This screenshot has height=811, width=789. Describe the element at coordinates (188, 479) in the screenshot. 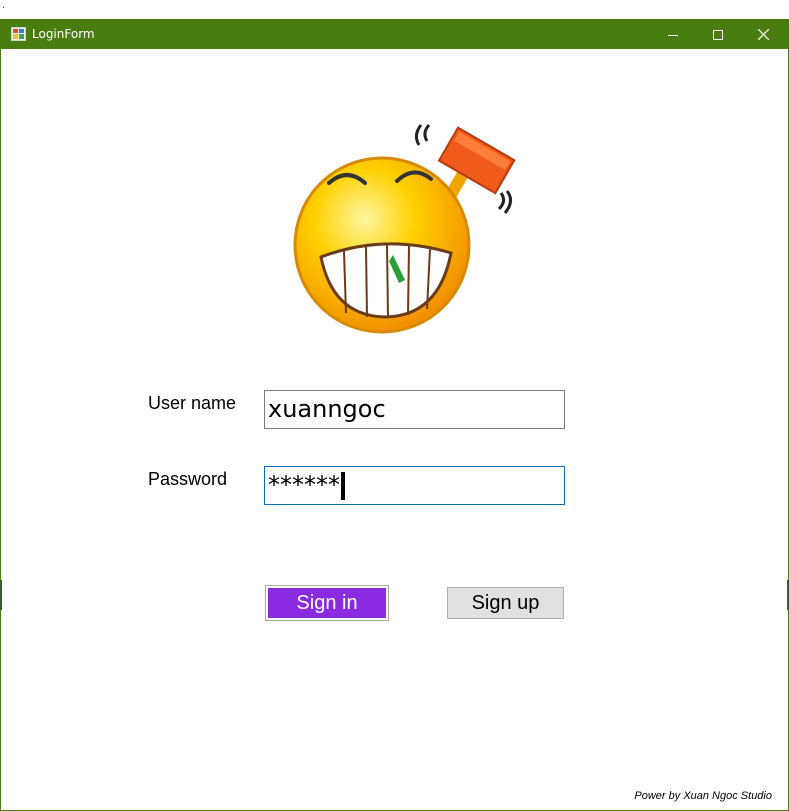

I see `password-label: Password` at that location.